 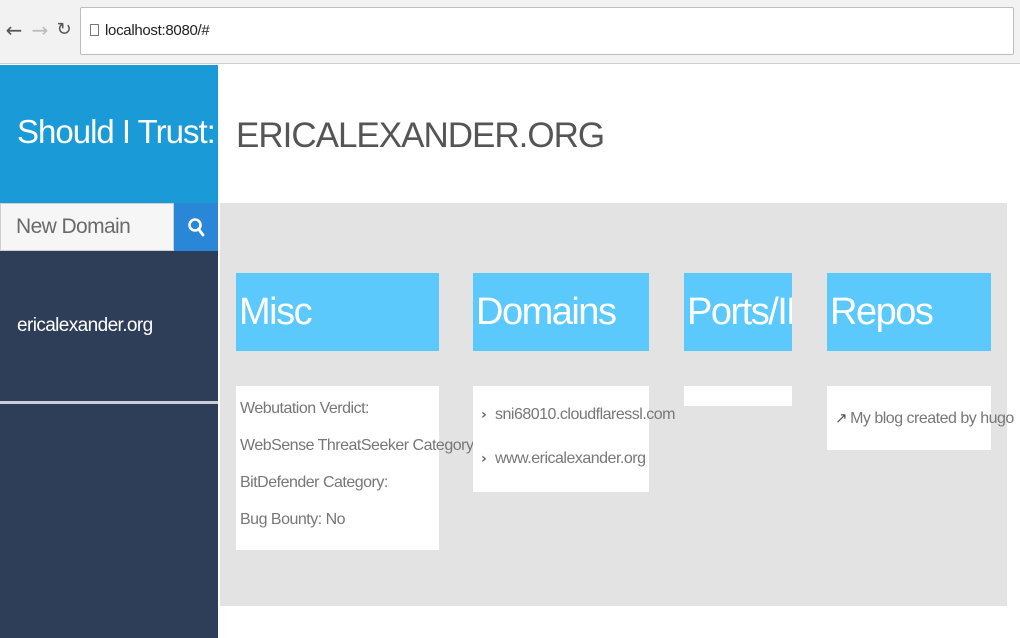 What do you see at coordinates (359, 445) in the screenshot?
I see `misc-row: WebSense ThreatSeeker Category:` at bounding box center [359, 445].